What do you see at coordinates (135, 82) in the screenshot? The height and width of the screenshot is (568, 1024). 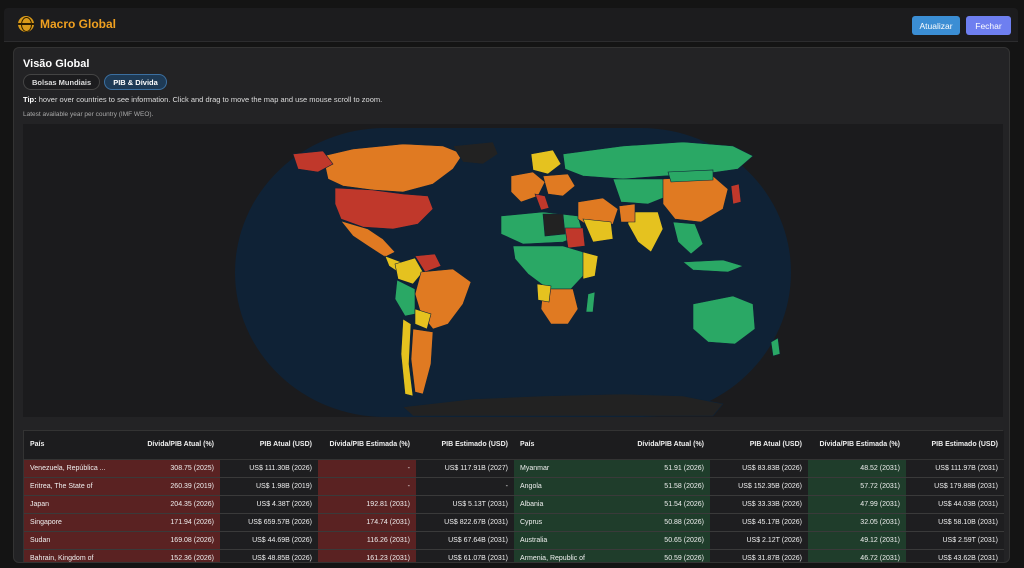 I see `tab-gdp-debt: PIB & Dívida` at bounding box center [135, 82].